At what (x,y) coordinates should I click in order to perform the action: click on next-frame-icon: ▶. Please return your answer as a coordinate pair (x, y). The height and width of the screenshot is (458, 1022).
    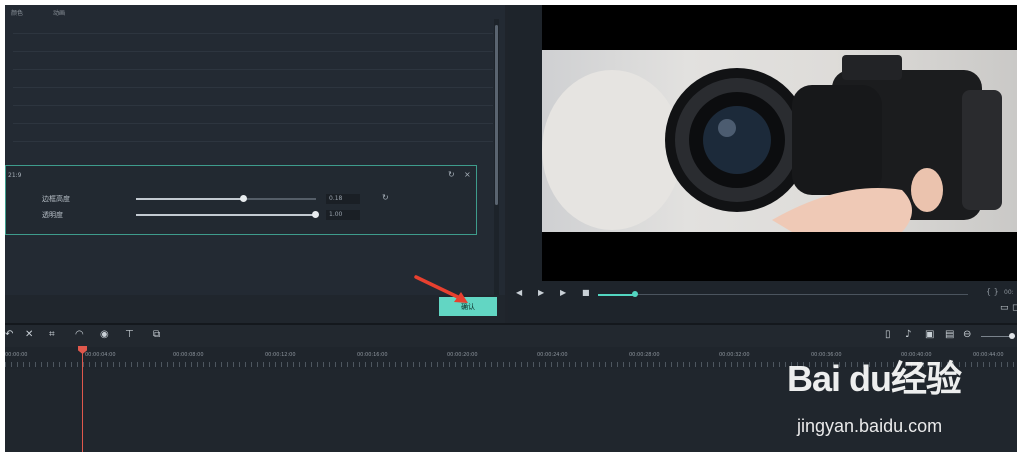
    Looking at the image, I should click on (563, 292).